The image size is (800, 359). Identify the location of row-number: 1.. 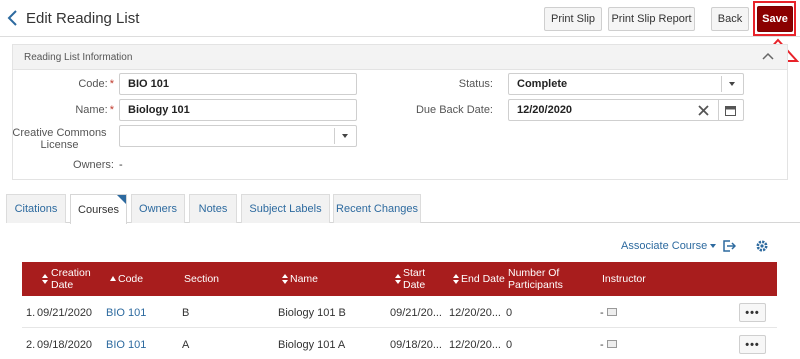
(31, 313).